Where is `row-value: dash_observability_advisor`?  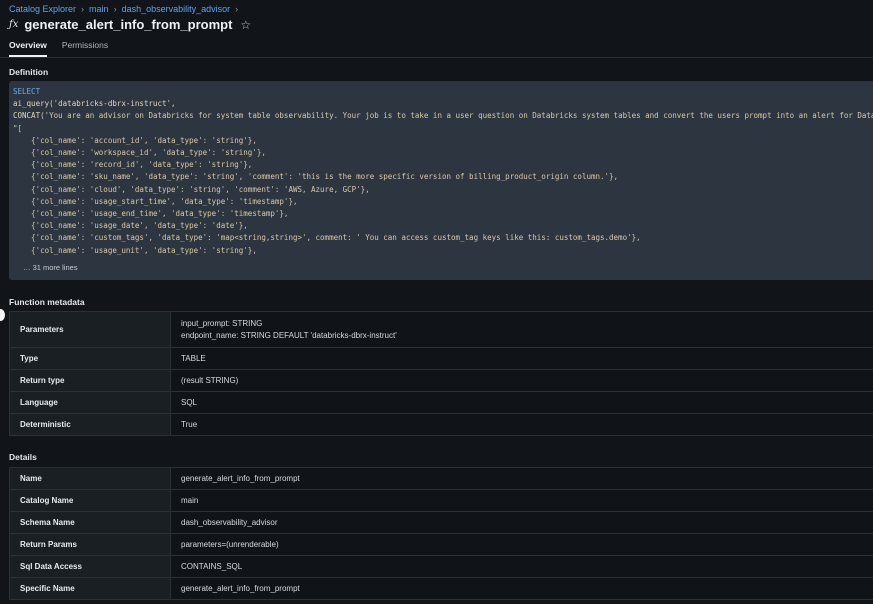
row-value: dash_observability_advisor is located at coordinates (521, 522).